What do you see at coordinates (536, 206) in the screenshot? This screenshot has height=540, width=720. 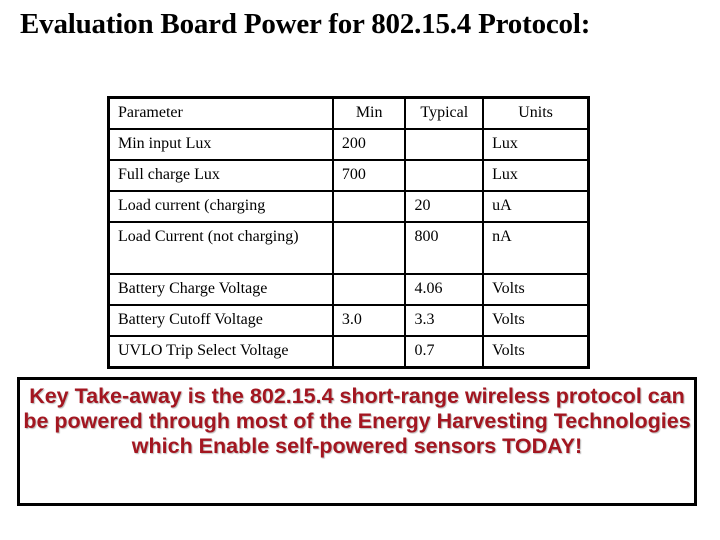 I see `cell-units: uA` at bounding box center [536, 206].